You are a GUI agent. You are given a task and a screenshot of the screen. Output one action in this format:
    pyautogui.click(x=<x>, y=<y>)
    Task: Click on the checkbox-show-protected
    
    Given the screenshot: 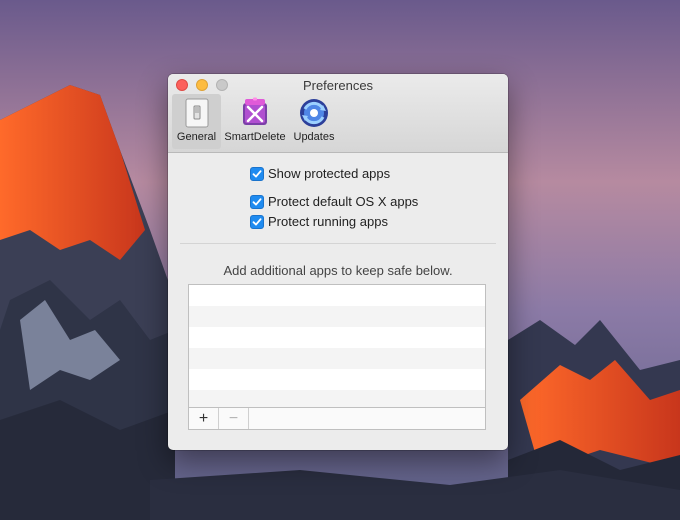 What is the action you would take?
    pyautogui.click(x=257, y=173)
    